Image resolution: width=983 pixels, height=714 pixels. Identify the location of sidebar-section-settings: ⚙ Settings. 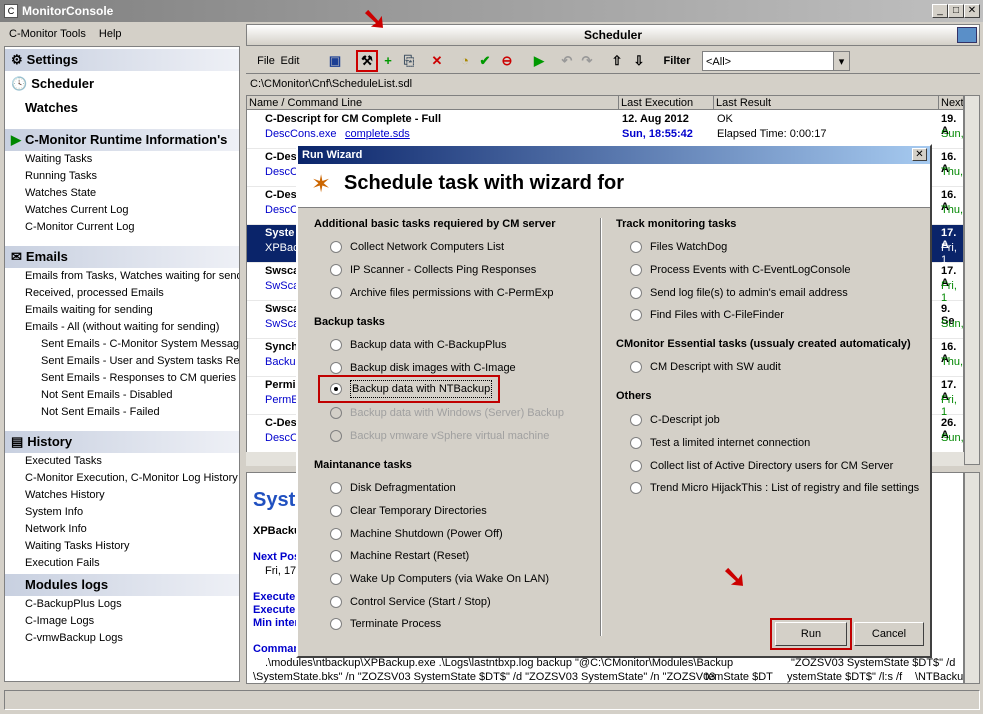
(122, 60).